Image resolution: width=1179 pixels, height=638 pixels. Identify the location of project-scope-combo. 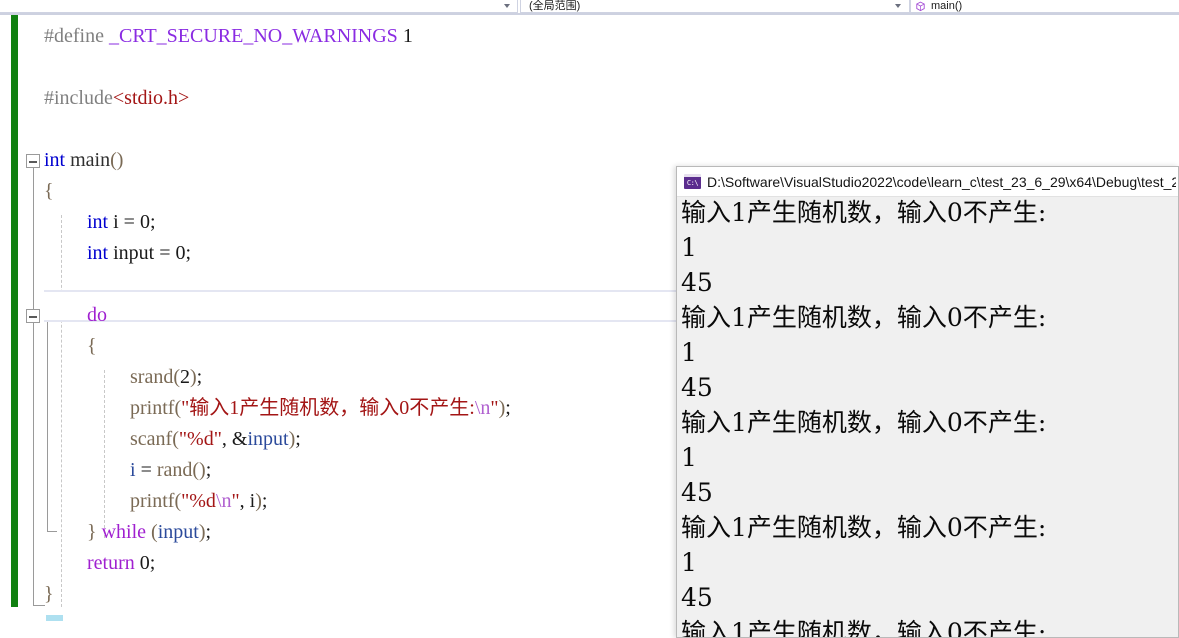
(259, 6).